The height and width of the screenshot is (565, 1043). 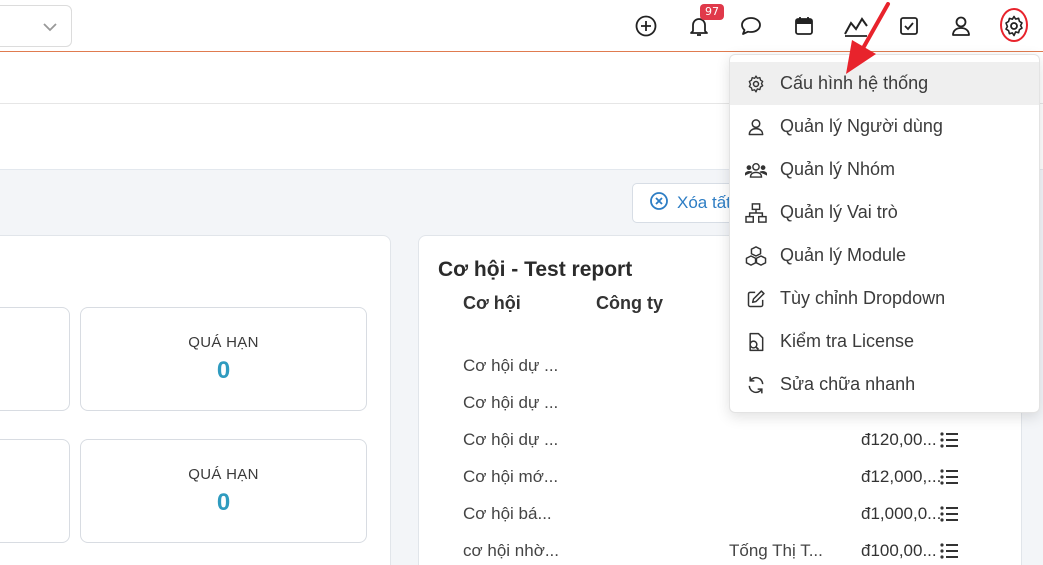 I want to click on edit-icon, so click(x=756, y=299).